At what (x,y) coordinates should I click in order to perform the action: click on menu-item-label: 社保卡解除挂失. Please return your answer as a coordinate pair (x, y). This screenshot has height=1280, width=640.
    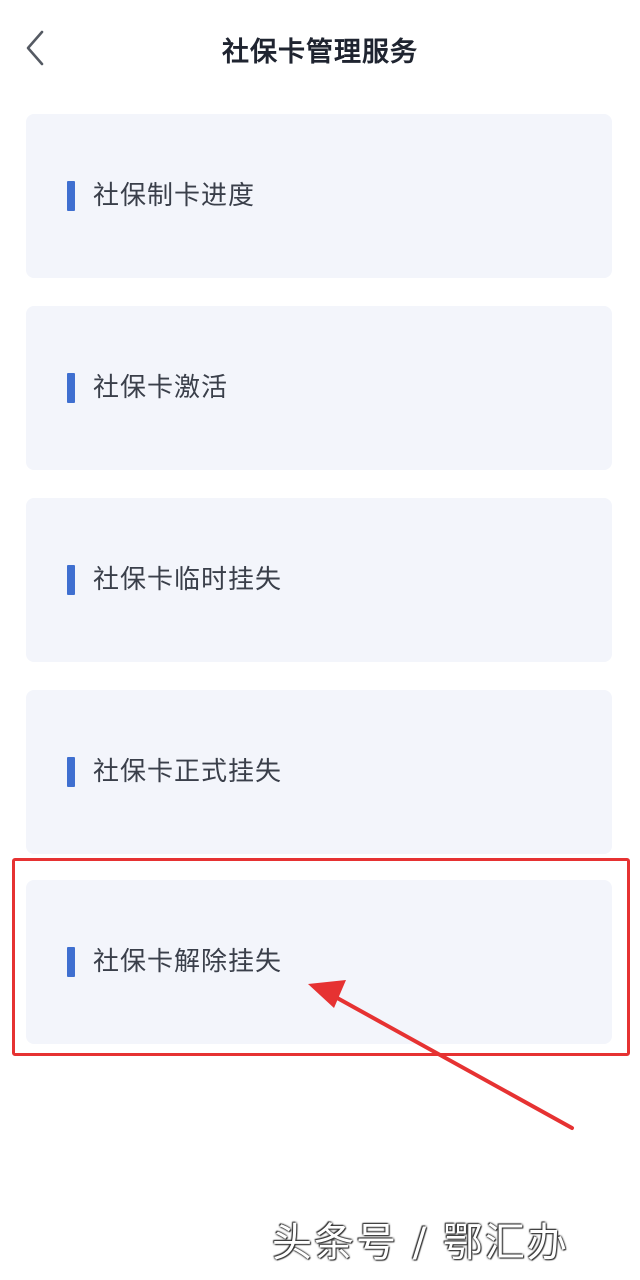
    Looking at the image, I should click on (188, 962).